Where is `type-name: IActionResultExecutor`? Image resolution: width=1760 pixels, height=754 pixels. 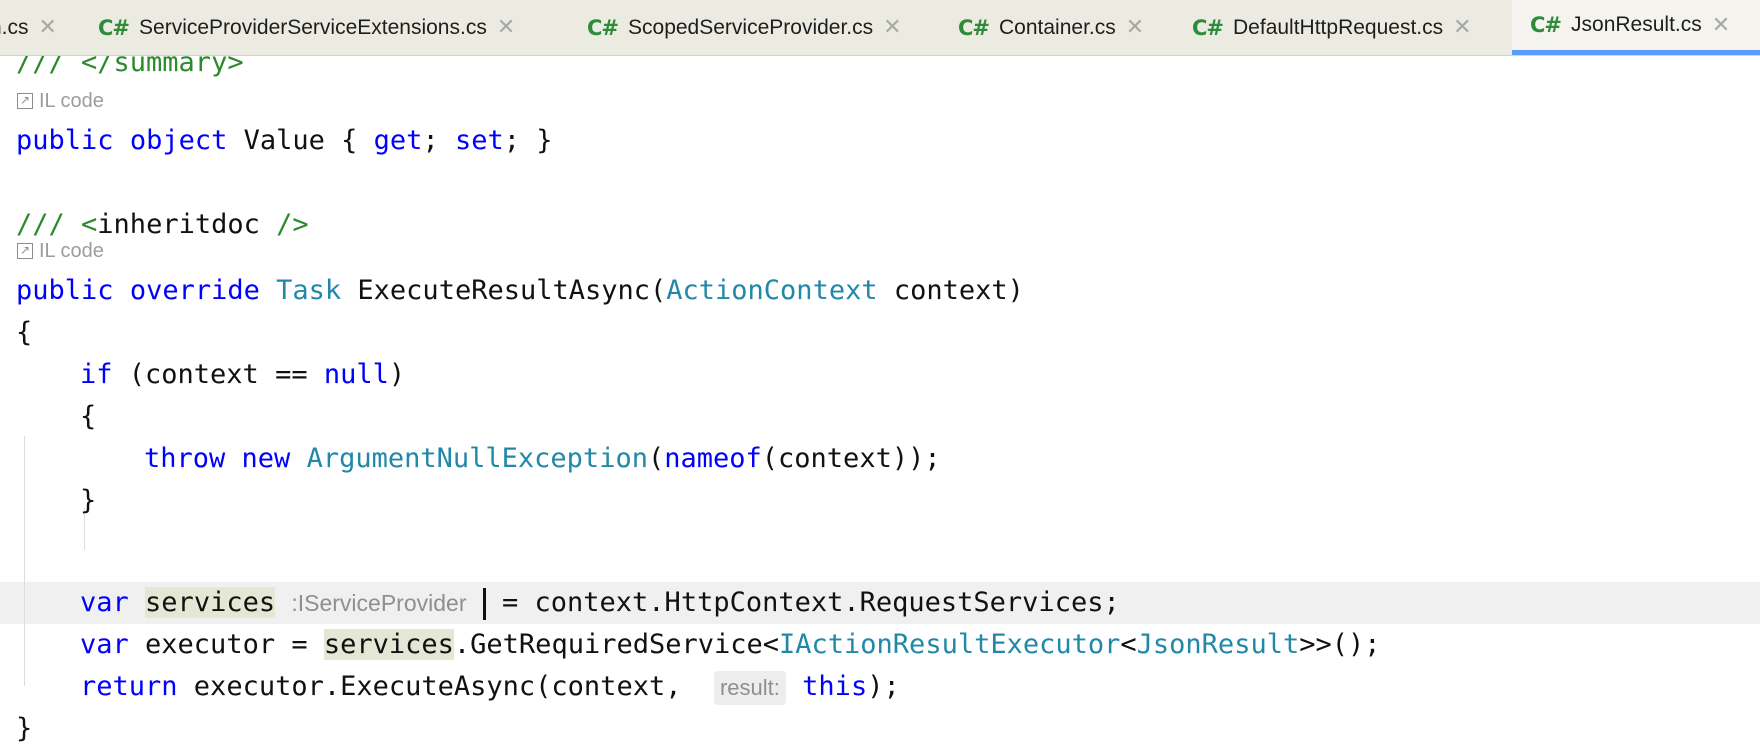
type-name: IActionResultExecutor is located at coordinates (950, 644).